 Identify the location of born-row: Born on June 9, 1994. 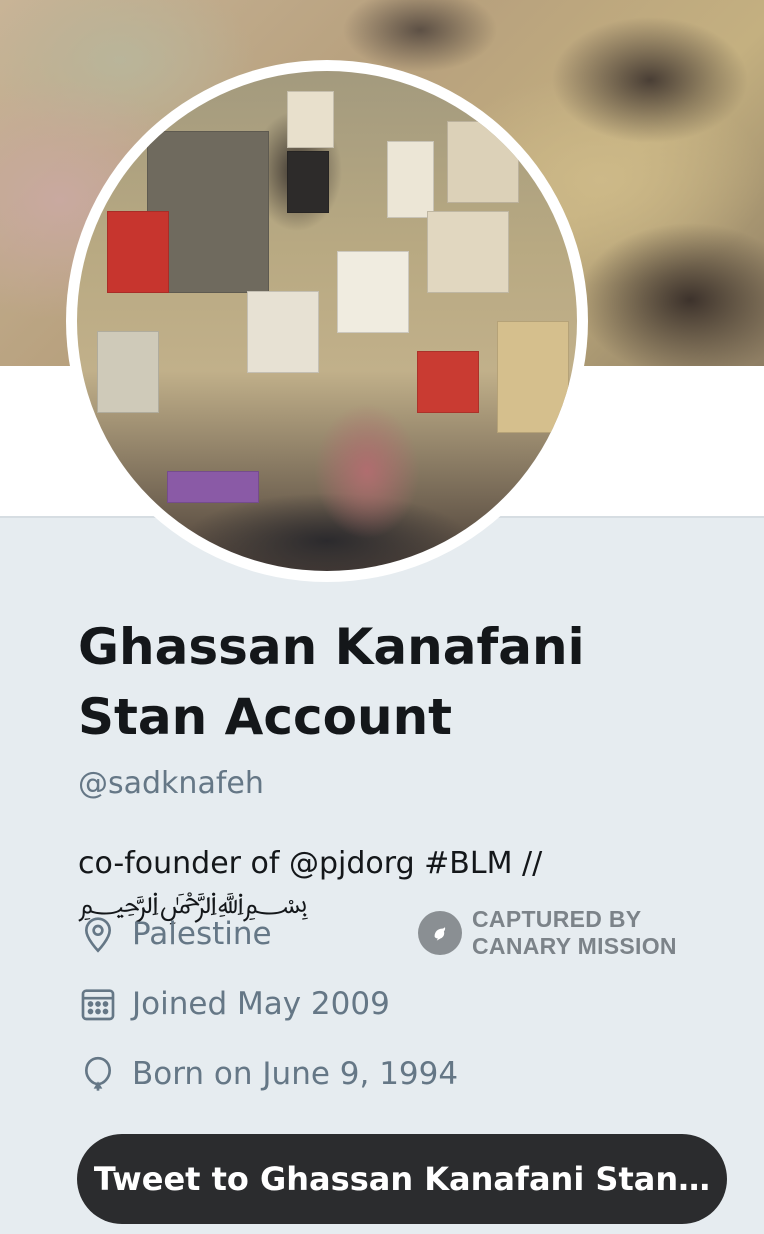
(268, 1074).